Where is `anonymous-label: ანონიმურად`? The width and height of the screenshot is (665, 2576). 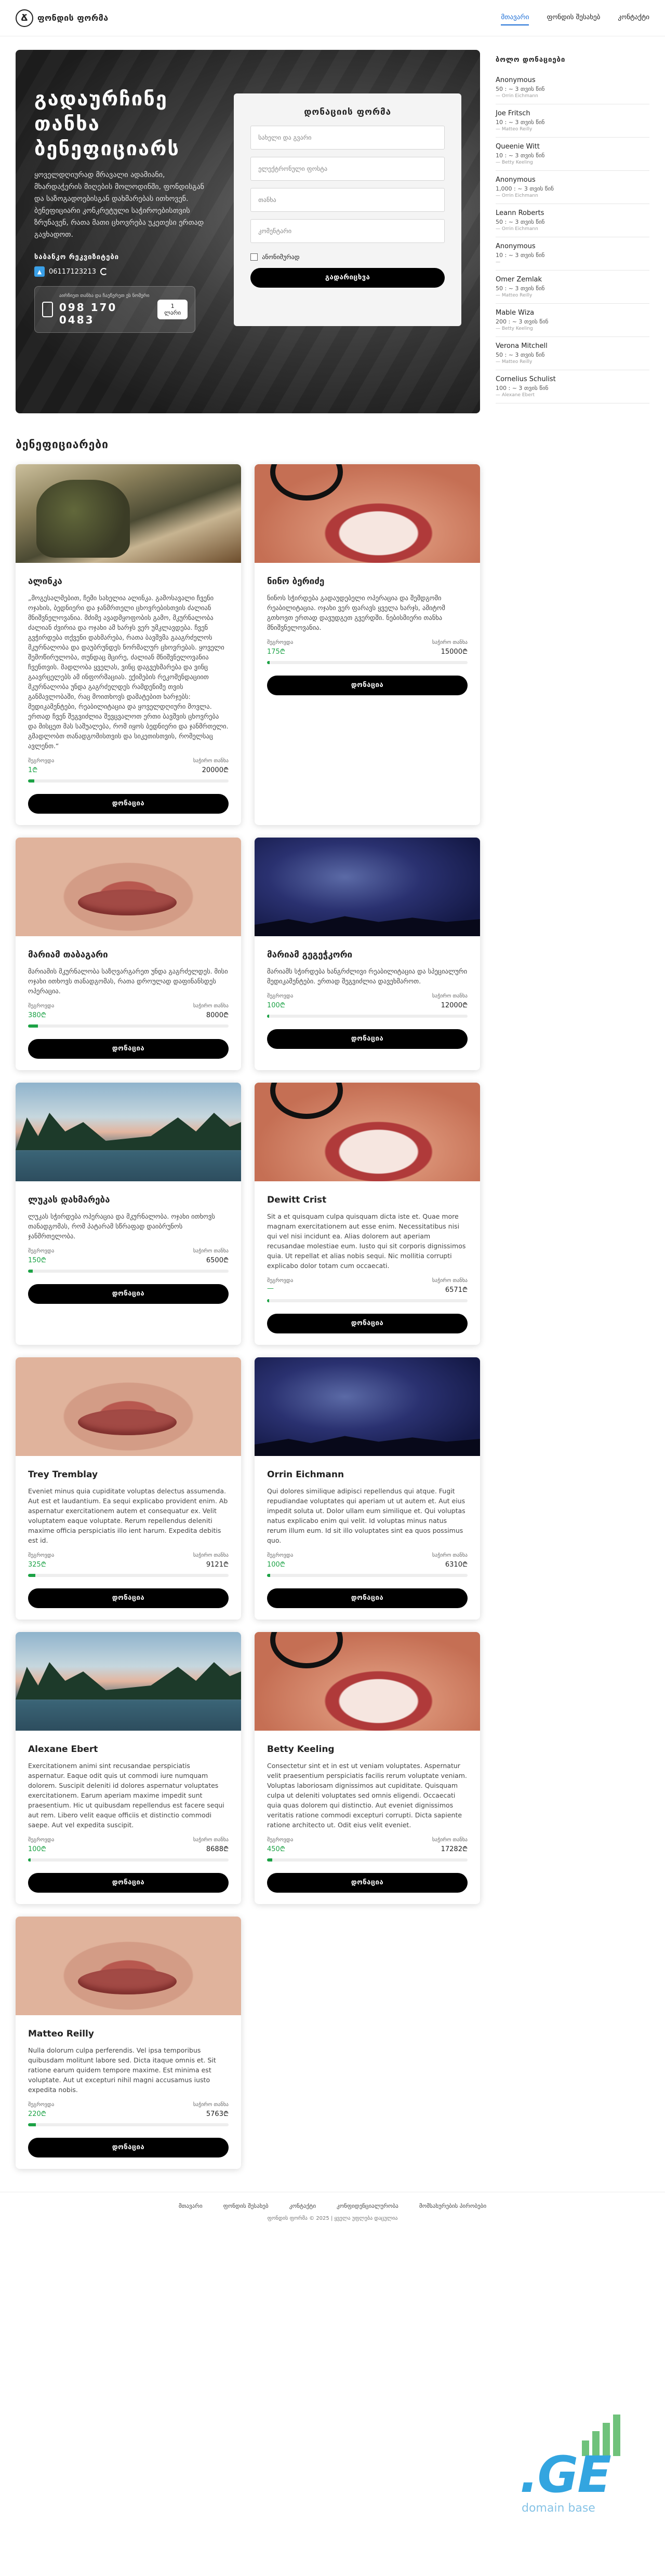 anonymous-label: ანონიმურად is located at coordinates (281, 257).